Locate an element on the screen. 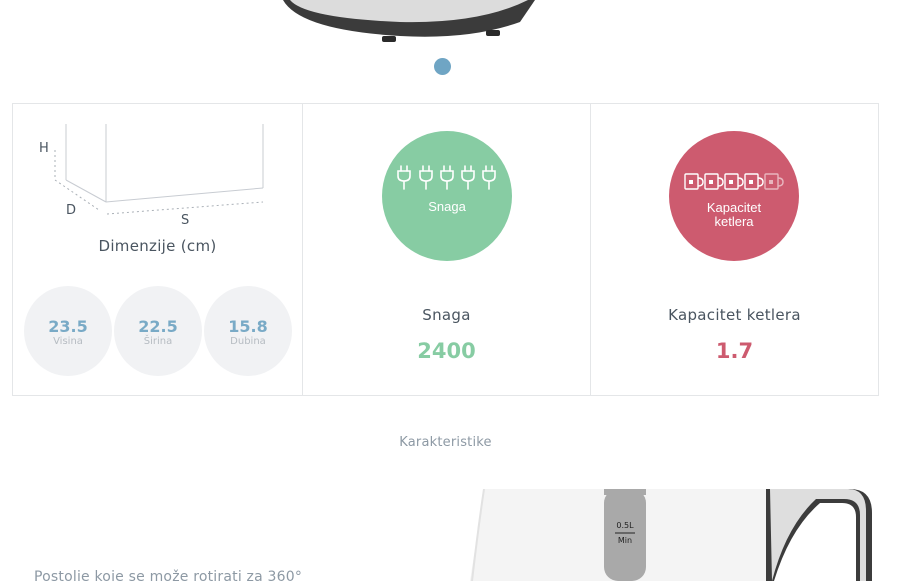 The height and width of the screenshot is (581, 899). dimension-depth: 15.8 Dubina is located at coordinates (248, 331).